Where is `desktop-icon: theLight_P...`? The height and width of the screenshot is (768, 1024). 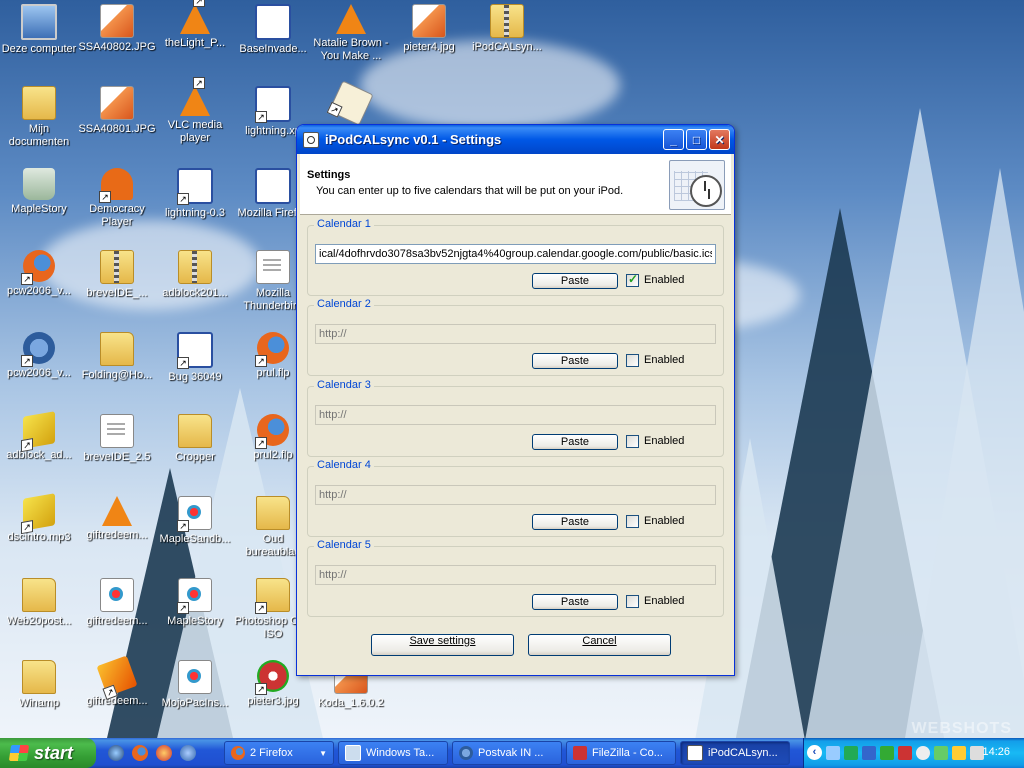 desktop-icon: theLight_P... is located at coordinates (195, 25).